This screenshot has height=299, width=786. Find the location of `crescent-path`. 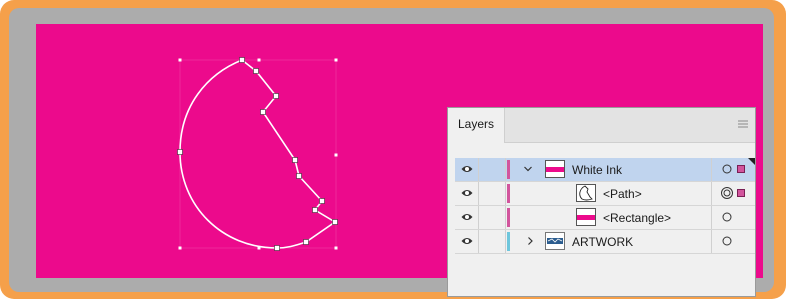

crescent-path is located at coordinates (258, 154).